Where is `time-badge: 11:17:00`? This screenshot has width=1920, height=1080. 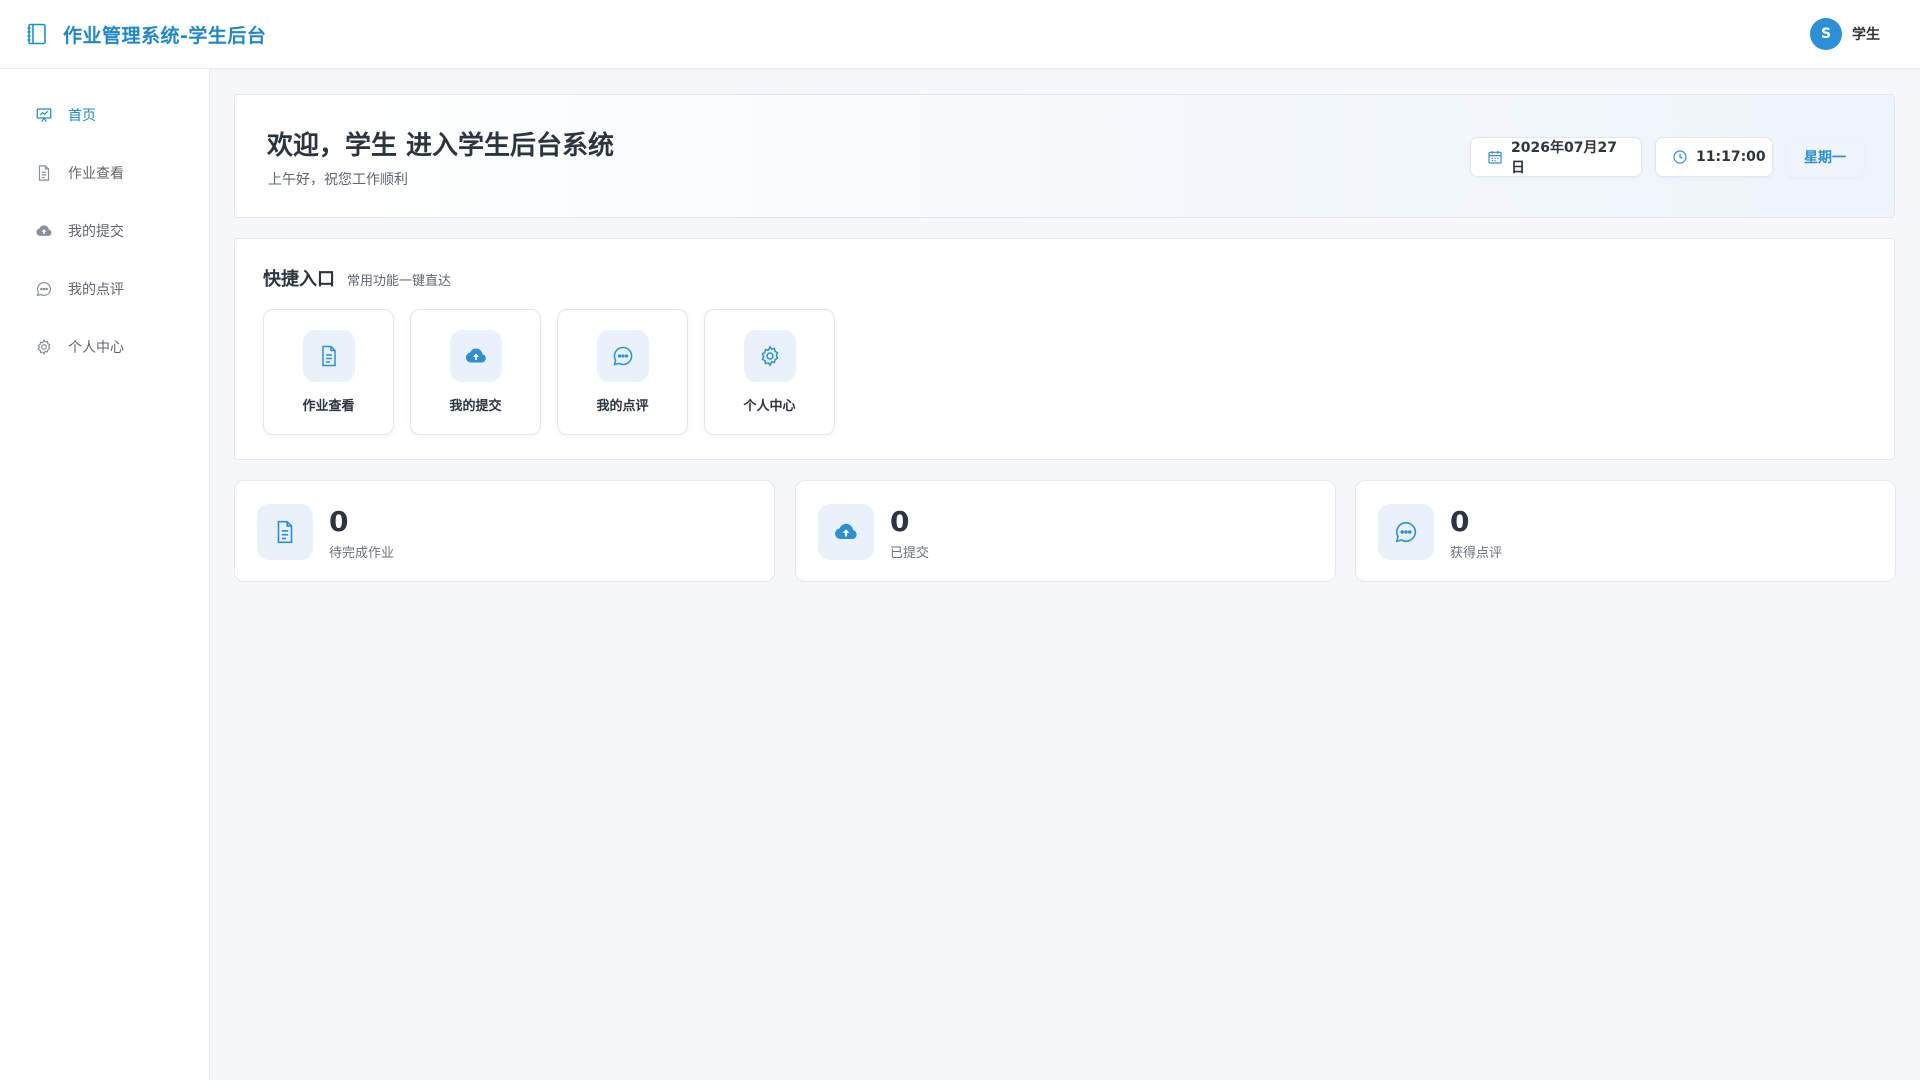
time-badge: 11:17:00 is located at coordinates (1714, 157).